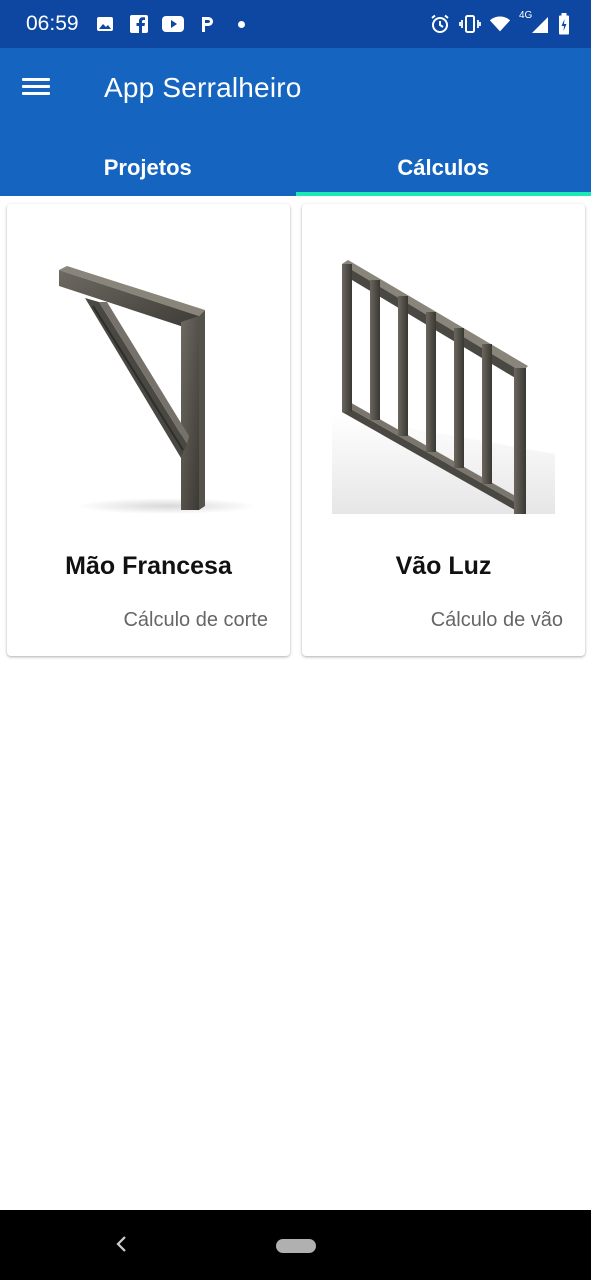 This screenshot has width=591, height=1280. What do you see at coordinates (443, 168) in the screenshot?
I see `tab-calculos: Cálculos` at bounding box center [443, 168].